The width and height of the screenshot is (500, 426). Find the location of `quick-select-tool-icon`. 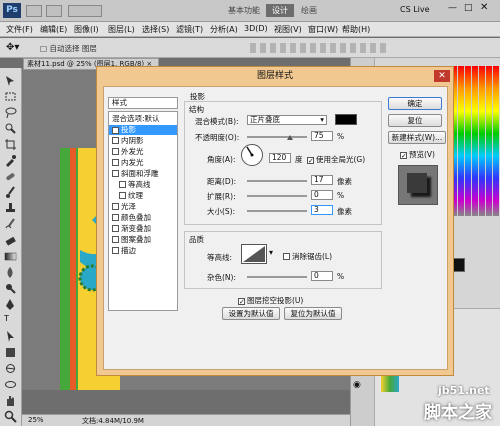

quick-select-tool-icon is located at coordinates (10, 128).